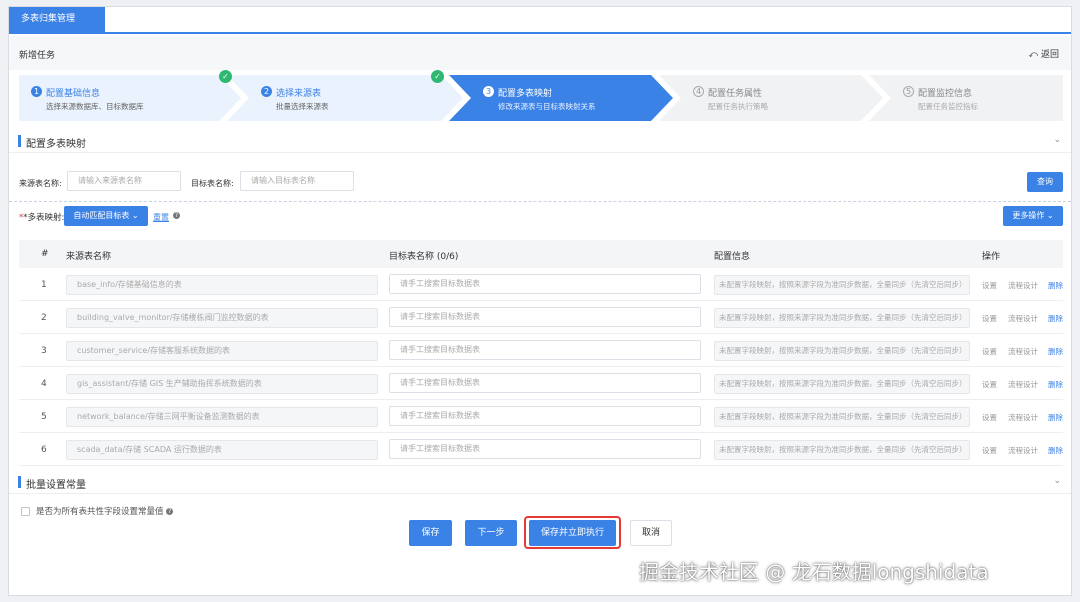  What do you see at coordinates (541, 254) in the screenshot?
I see `table-header: # 来源表名称 目标表名称 (0/6) 配置信息 操作` at bounding box center [541, 254].